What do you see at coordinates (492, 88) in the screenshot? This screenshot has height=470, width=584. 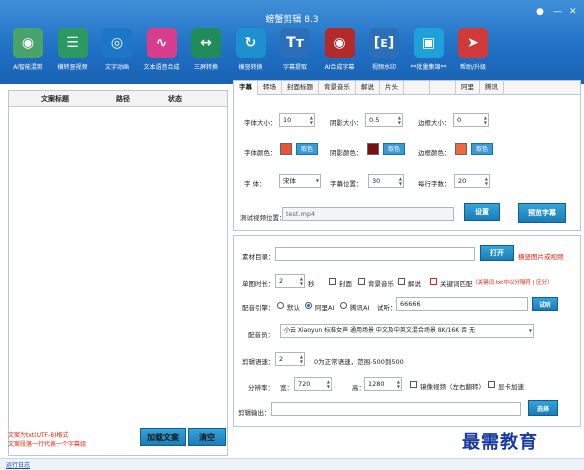 I see `tab-9: 腾讯` at bounding box center [492, 88].